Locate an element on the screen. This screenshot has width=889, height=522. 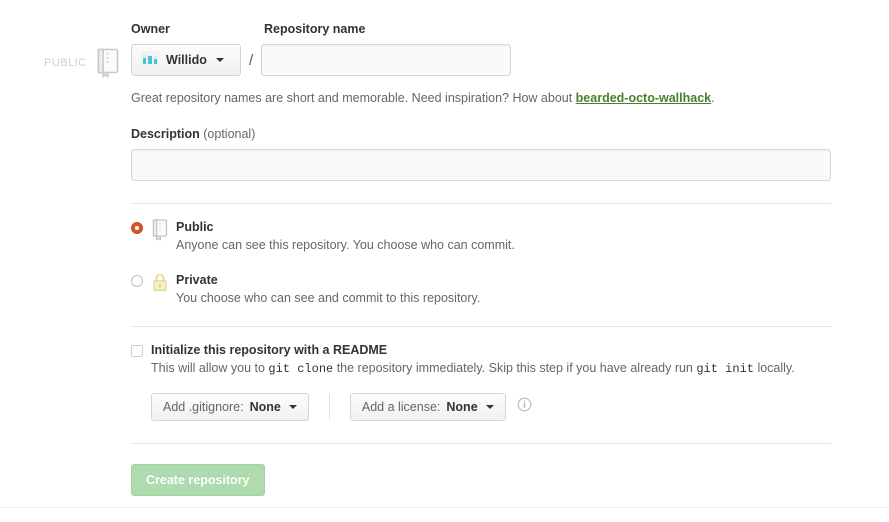
owner-and-name-row: Willido / is located at coordinates (481, 60).